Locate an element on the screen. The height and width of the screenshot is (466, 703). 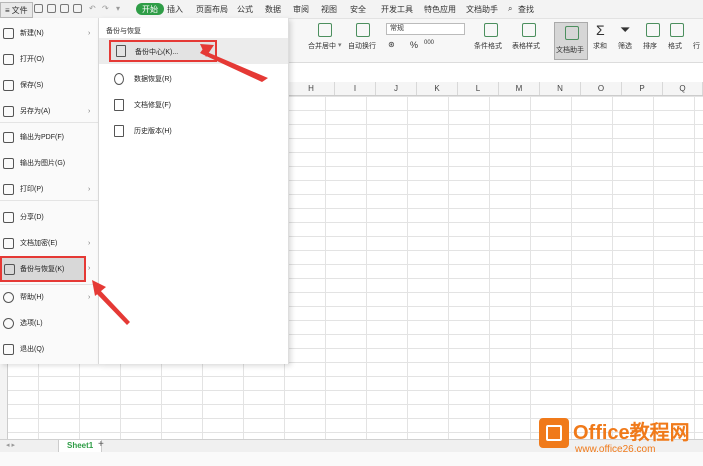
arrow-to-backup-restore is located at coordinates (112, 306).